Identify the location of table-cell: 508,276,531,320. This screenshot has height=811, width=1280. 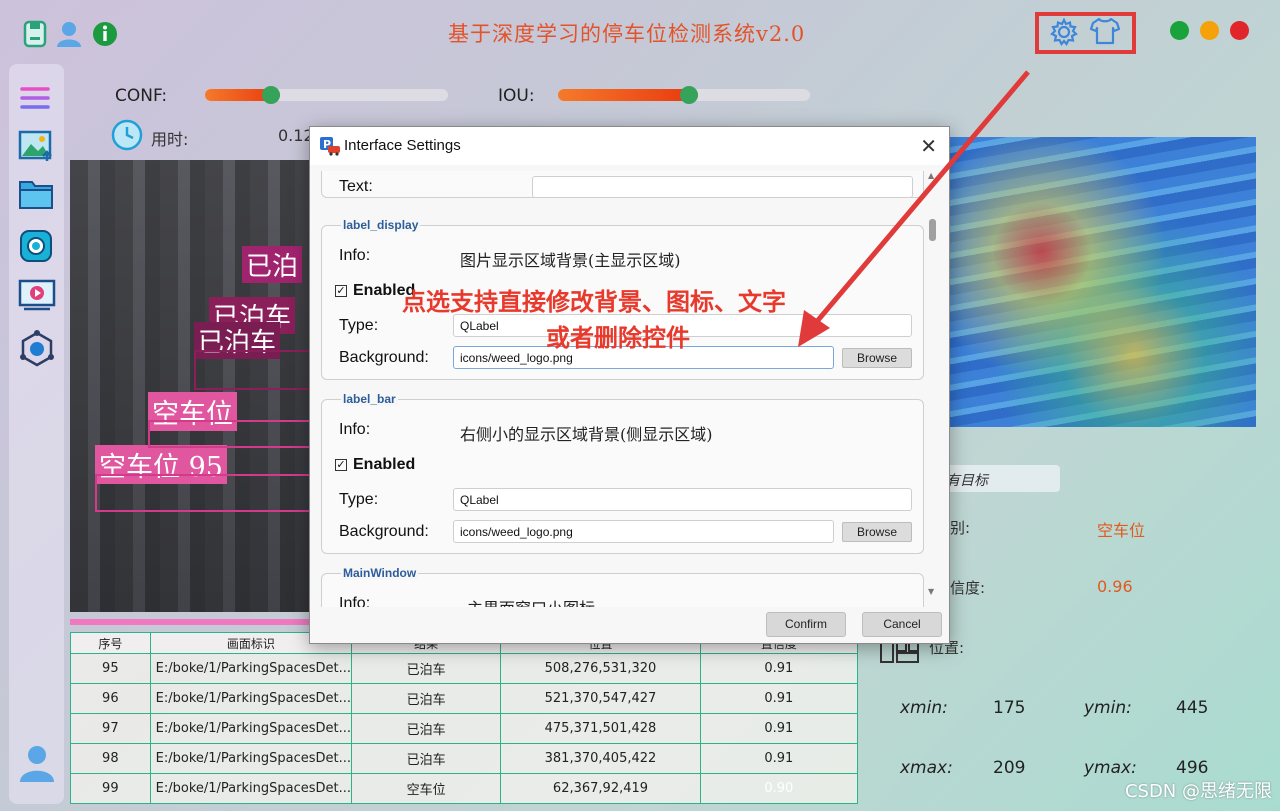
(600, 668).